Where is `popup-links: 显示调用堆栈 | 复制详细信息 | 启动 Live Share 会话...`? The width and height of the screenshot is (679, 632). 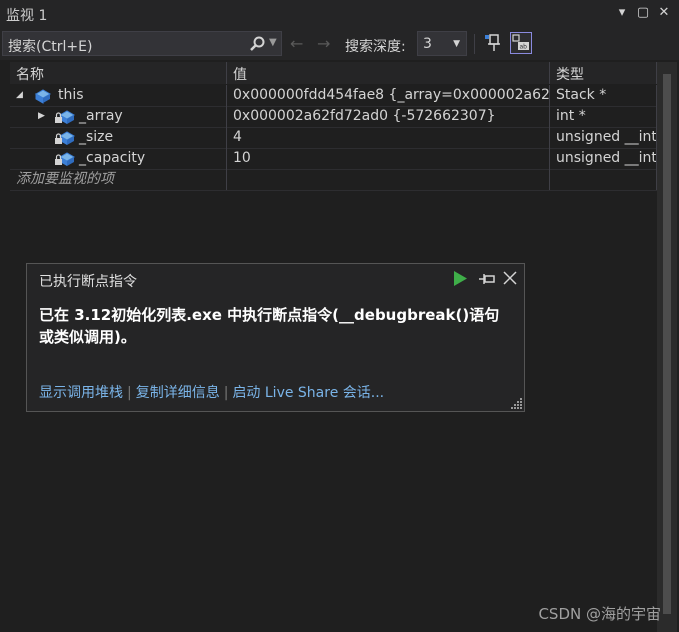 popup-links: 显示调用堆栈 | 复制详细信息 | 启动 Live Share 会话... is located at coordinates (211, 392).